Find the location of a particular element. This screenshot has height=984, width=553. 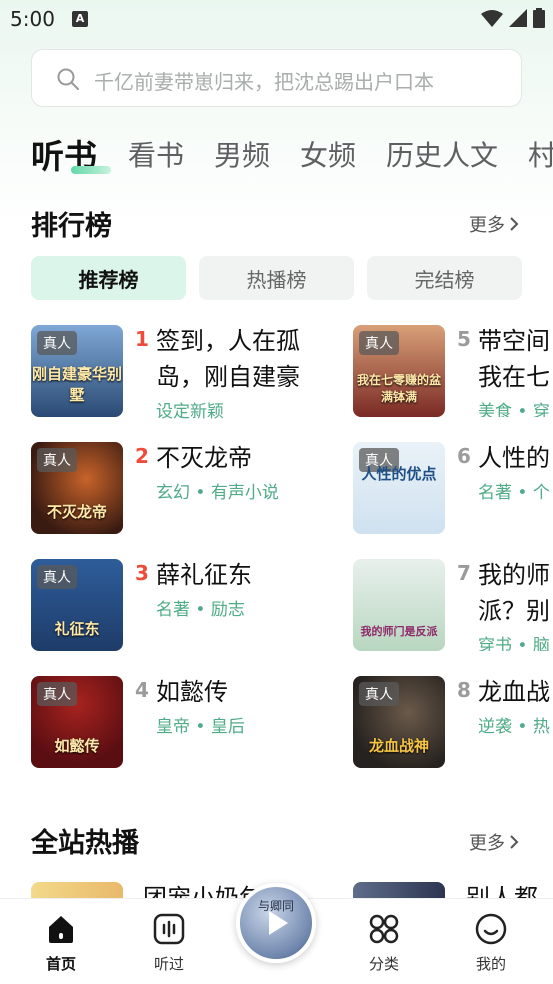

book-title: 带空间我在七 is located at coordinates (514, 359).